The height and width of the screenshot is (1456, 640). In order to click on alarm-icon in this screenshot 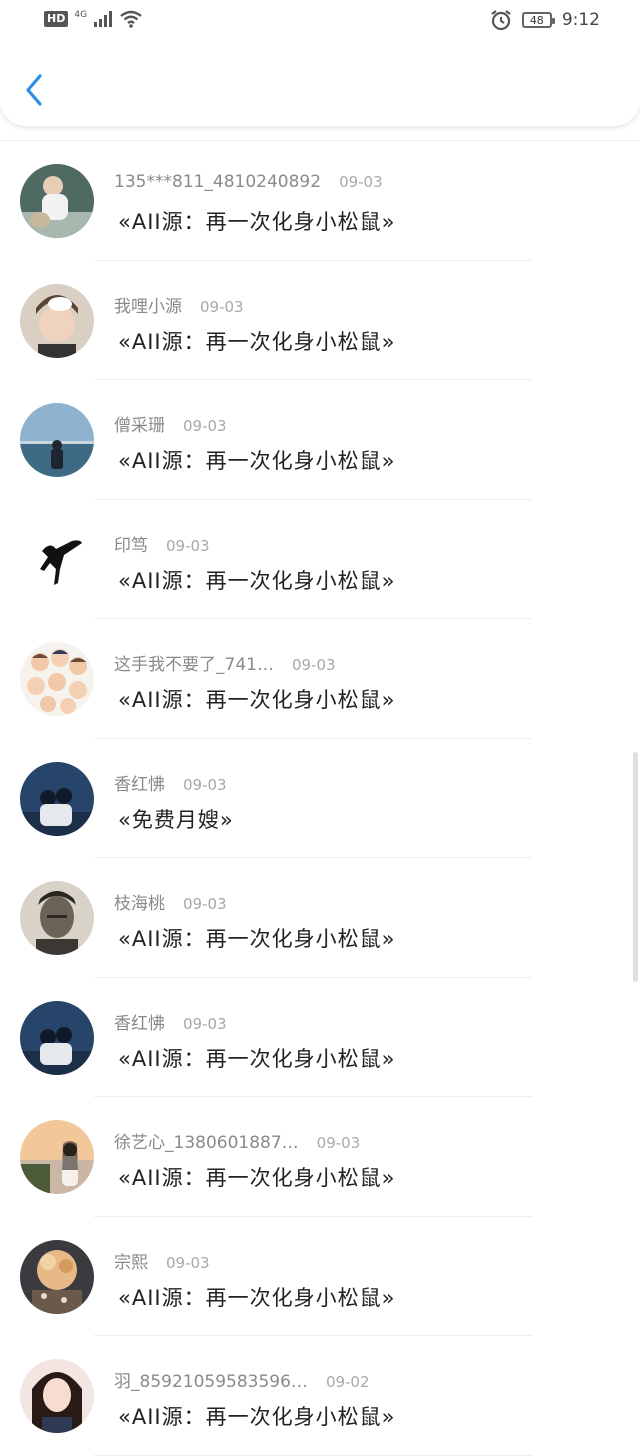, I will do `click(501, 20)`.